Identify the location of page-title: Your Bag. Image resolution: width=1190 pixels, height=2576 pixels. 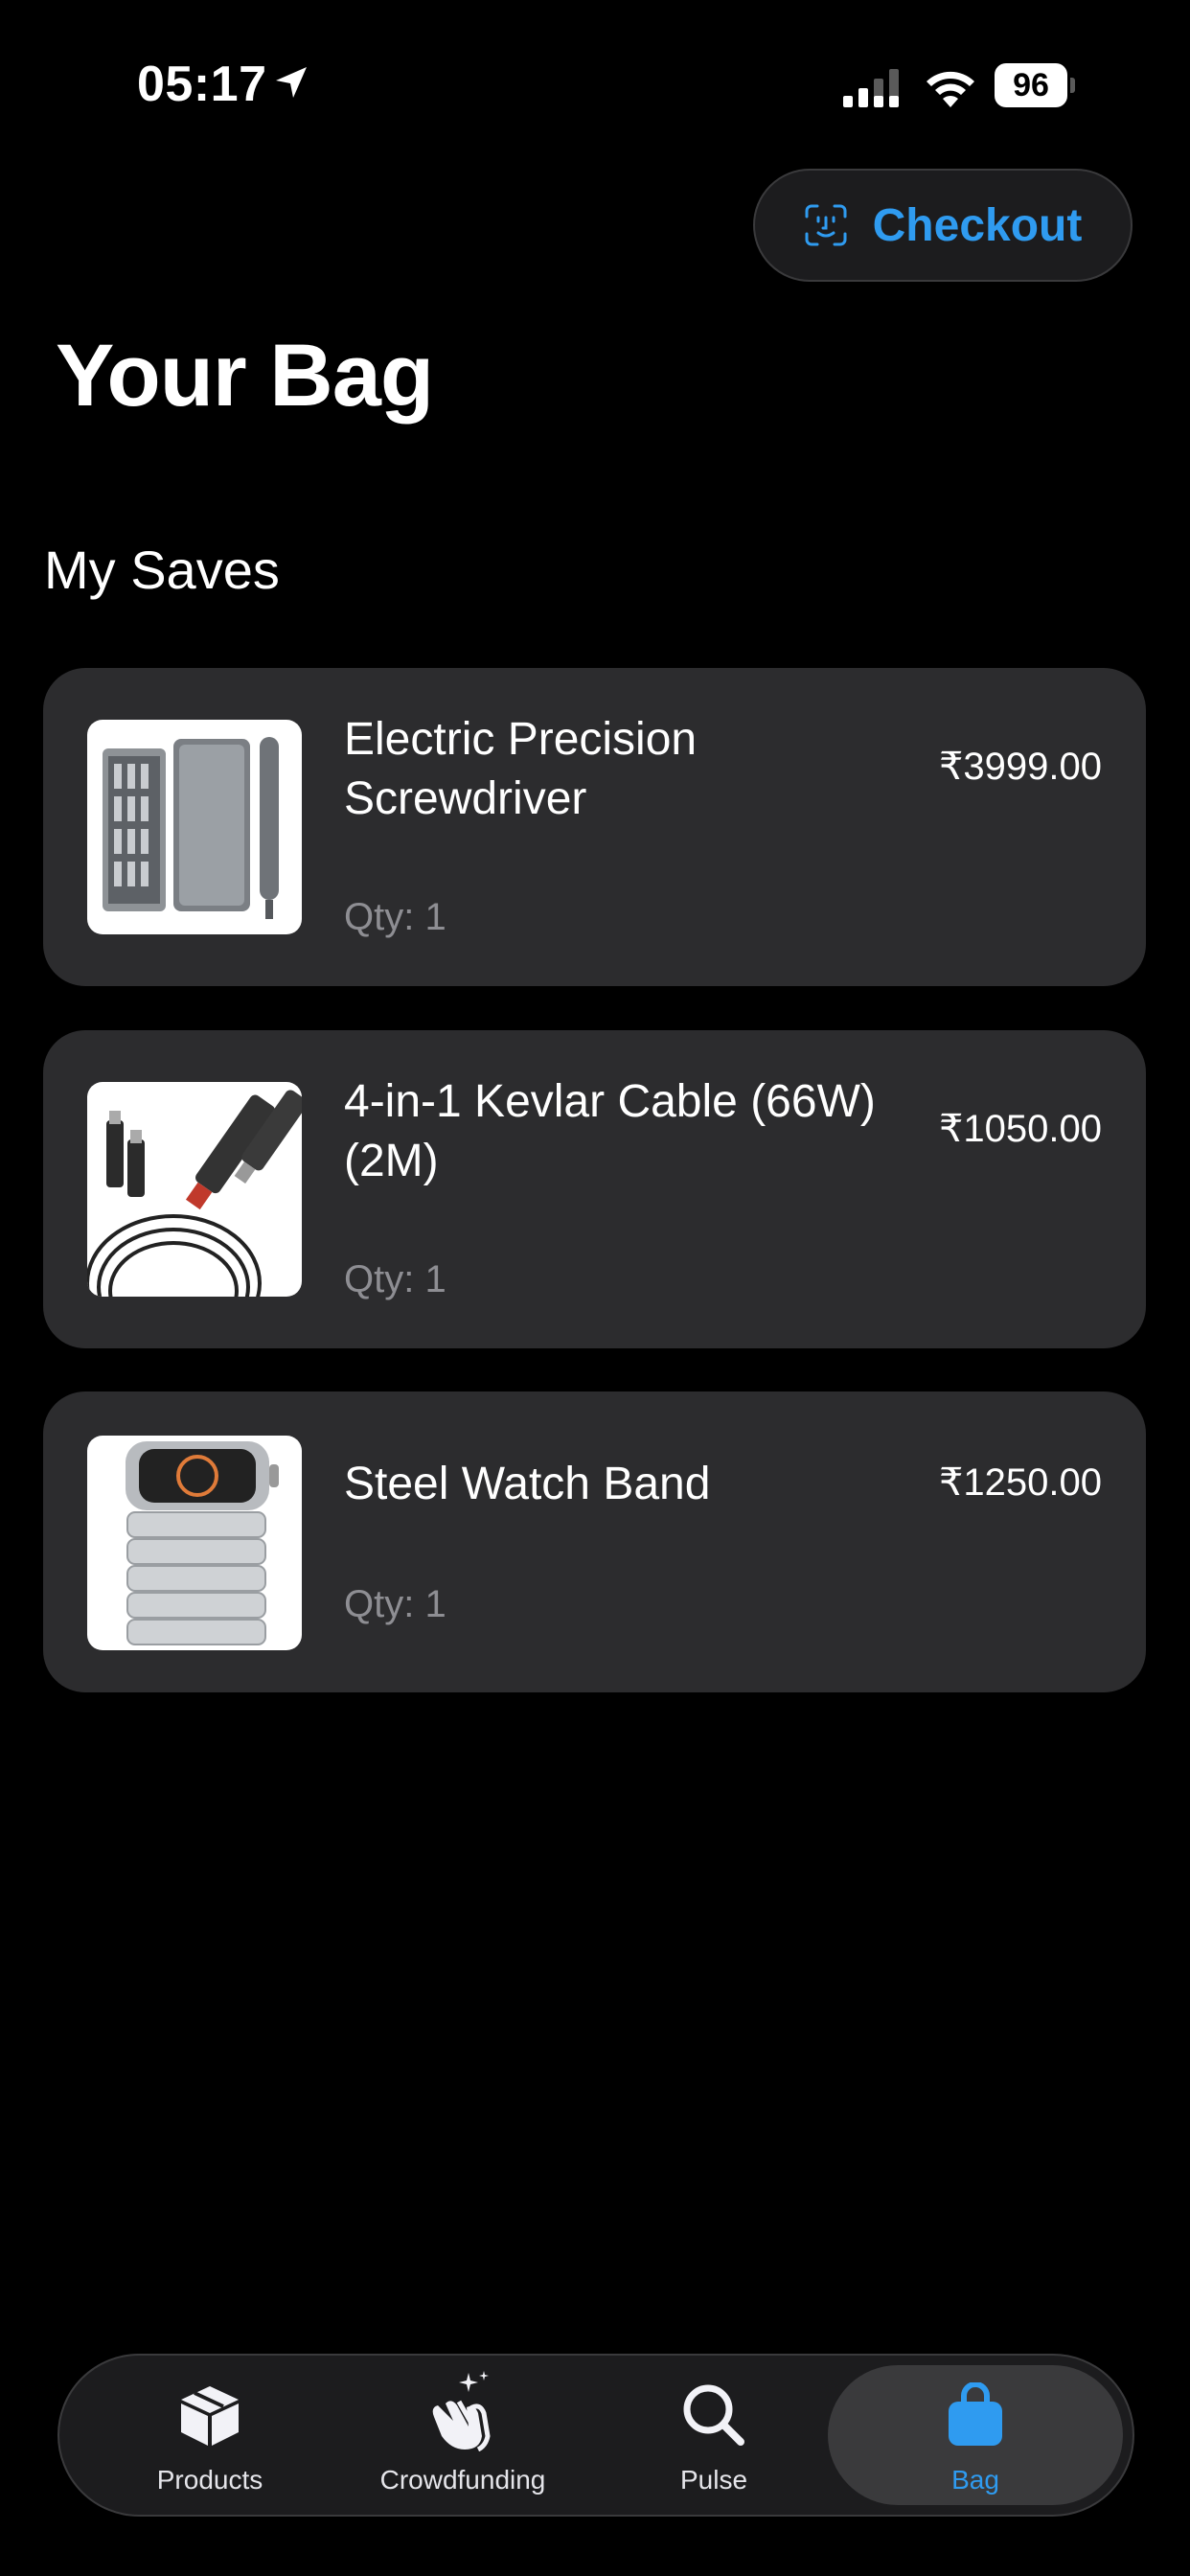
(245, 376).